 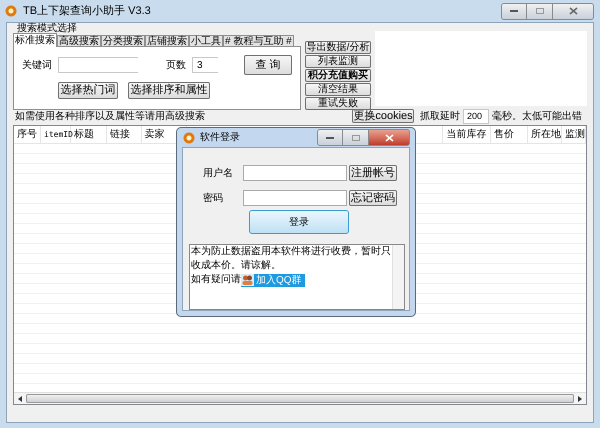 I want to click on forgot-password-button: 忘记密码, so click(x=373, y=198).